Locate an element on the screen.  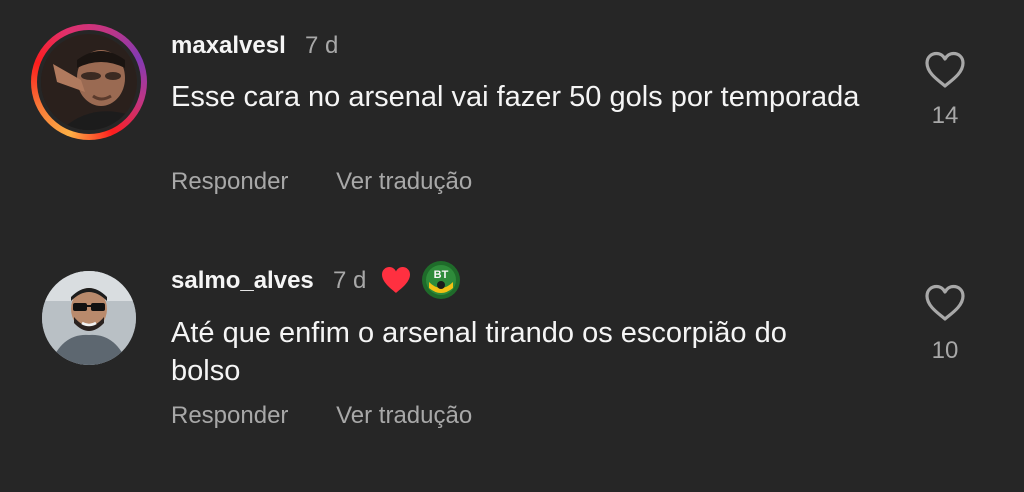
username: maxalvesl is located at coordinates (228, 46).